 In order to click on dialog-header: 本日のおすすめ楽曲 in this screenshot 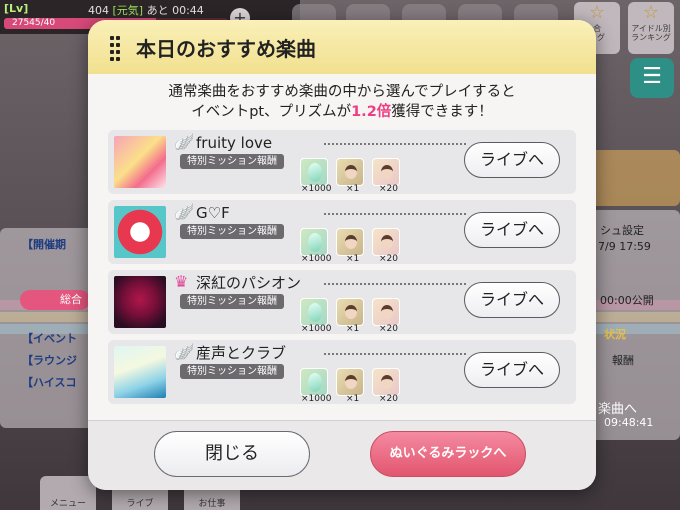, I will do `click(342, 47)`.